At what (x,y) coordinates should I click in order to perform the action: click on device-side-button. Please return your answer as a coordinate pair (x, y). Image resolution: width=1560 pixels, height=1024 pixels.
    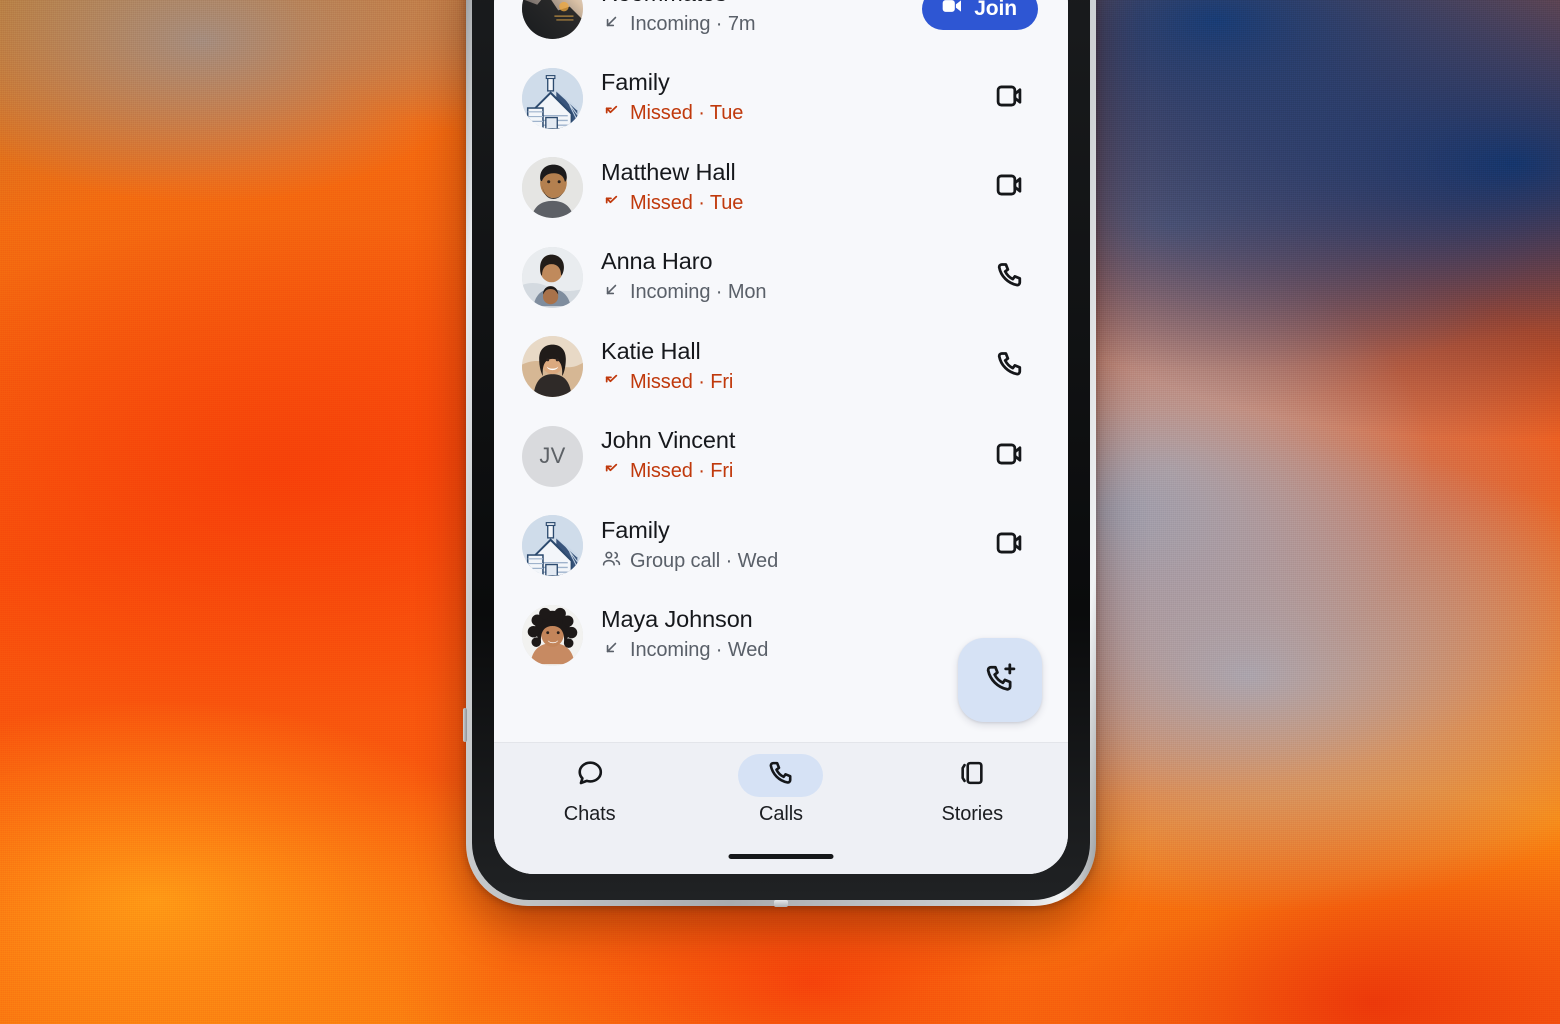
    Looking at the image, I should click on (465, 725).